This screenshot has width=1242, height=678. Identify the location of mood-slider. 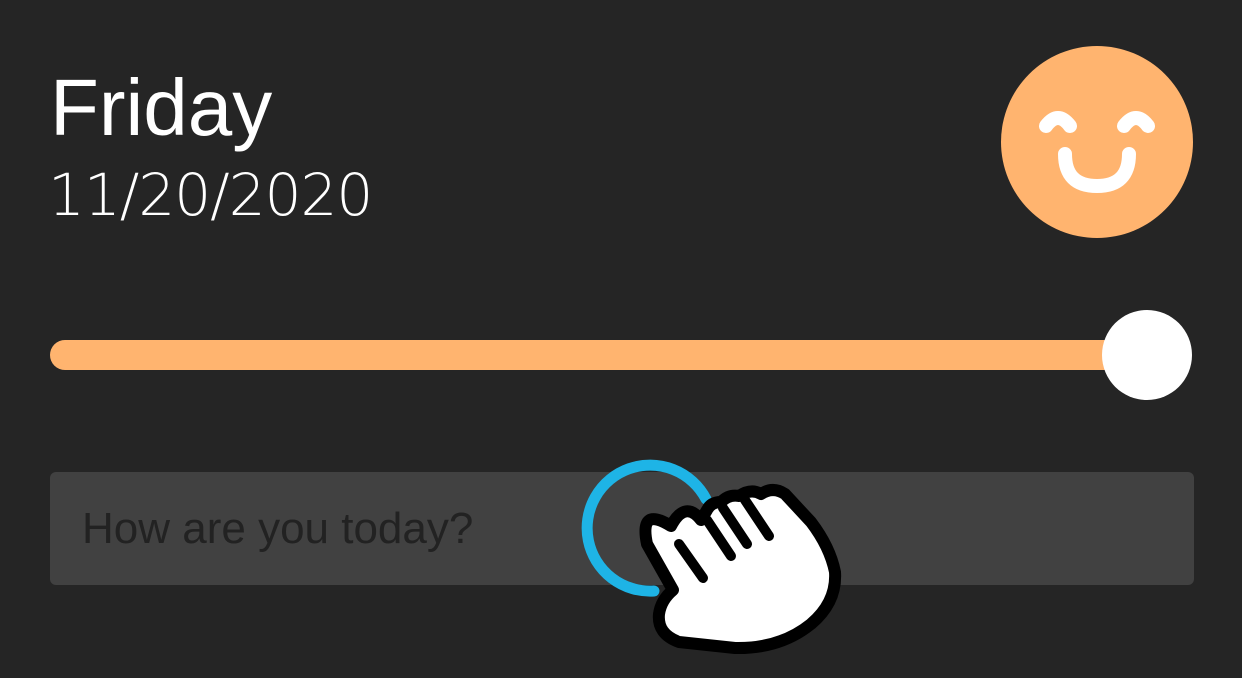
(621, 355).